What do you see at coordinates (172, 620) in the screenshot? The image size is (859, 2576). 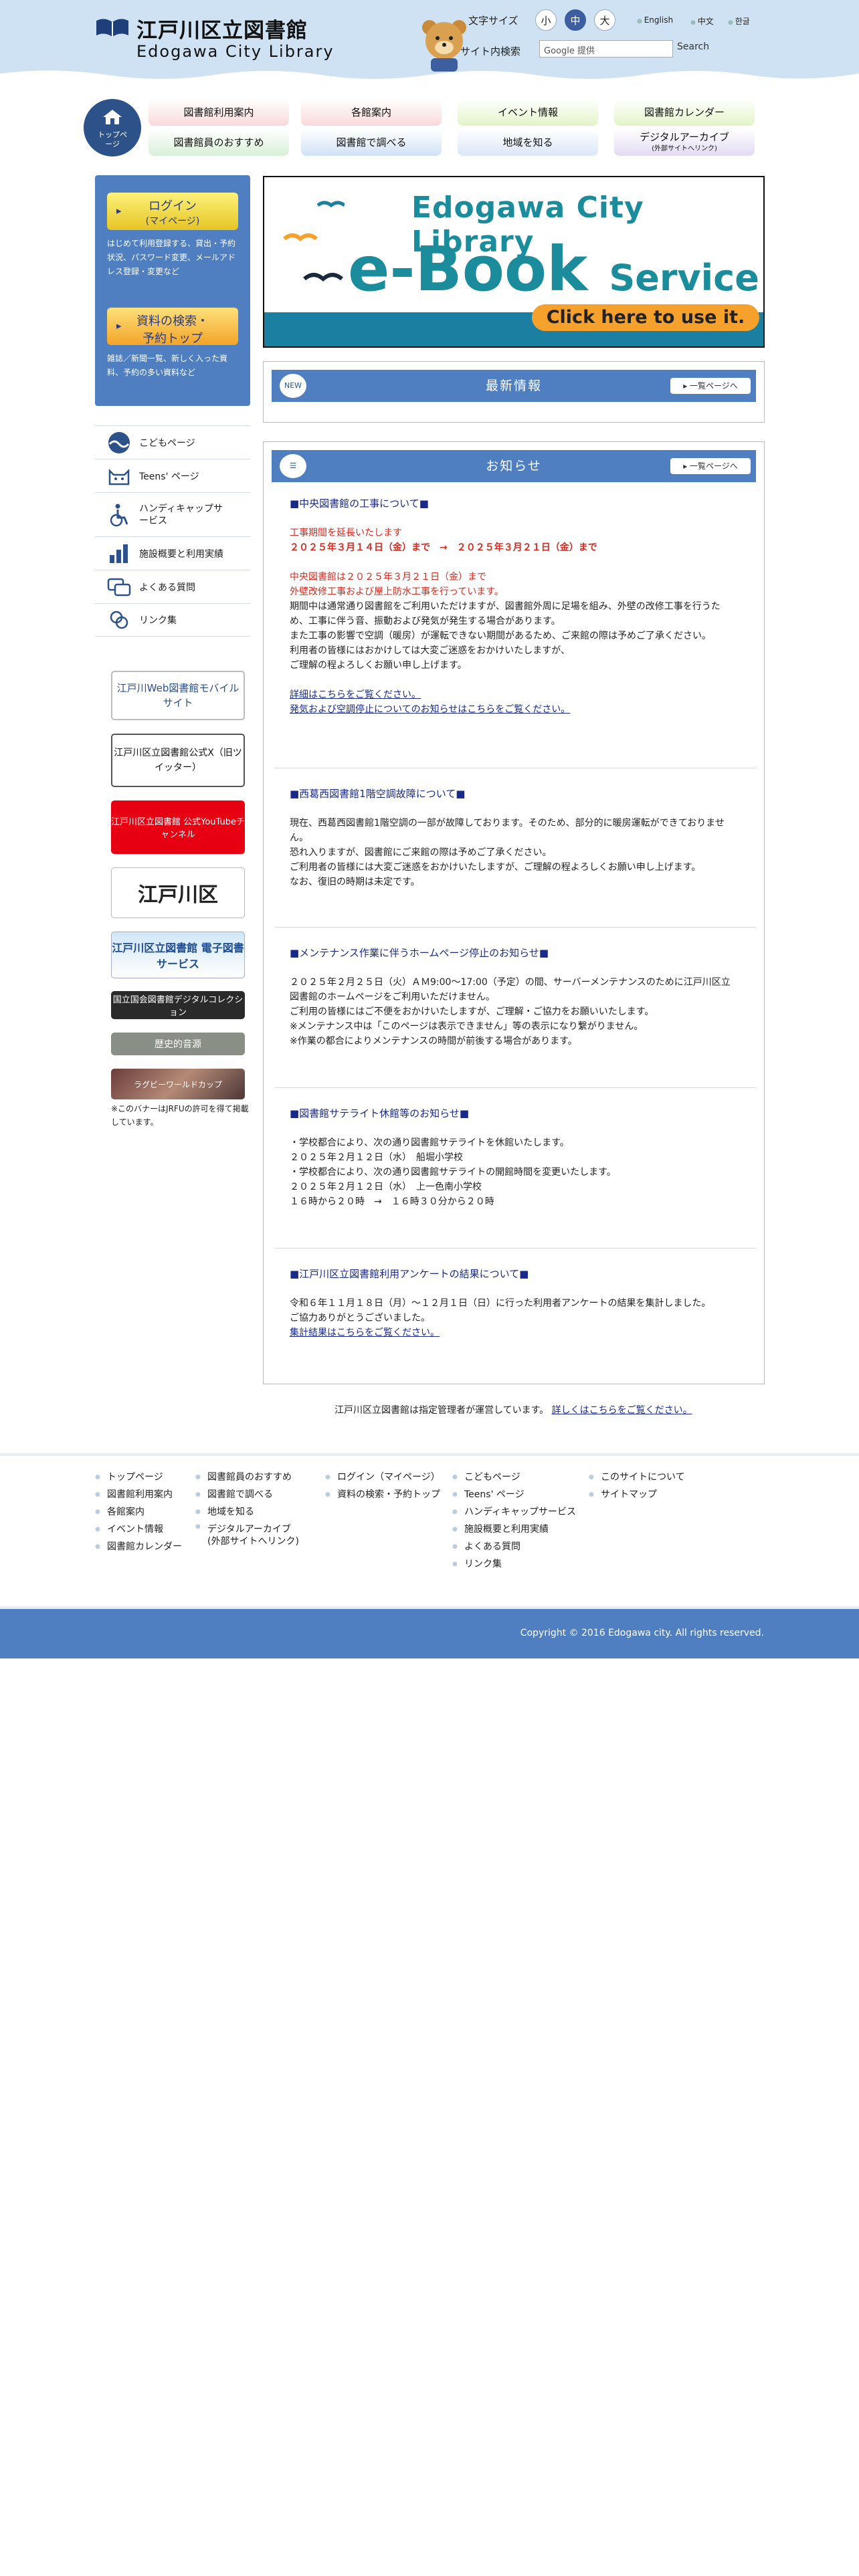 I see `sidebar-item-links: リンク集` at bounding box center [172, 620].